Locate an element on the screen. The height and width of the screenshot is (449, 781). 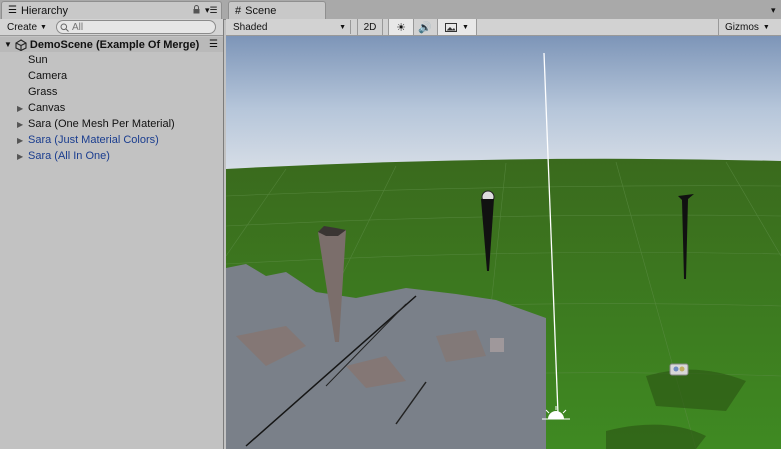
gizmos-dropdown: Gizmos ▼ is located at coordinates (749, 27).